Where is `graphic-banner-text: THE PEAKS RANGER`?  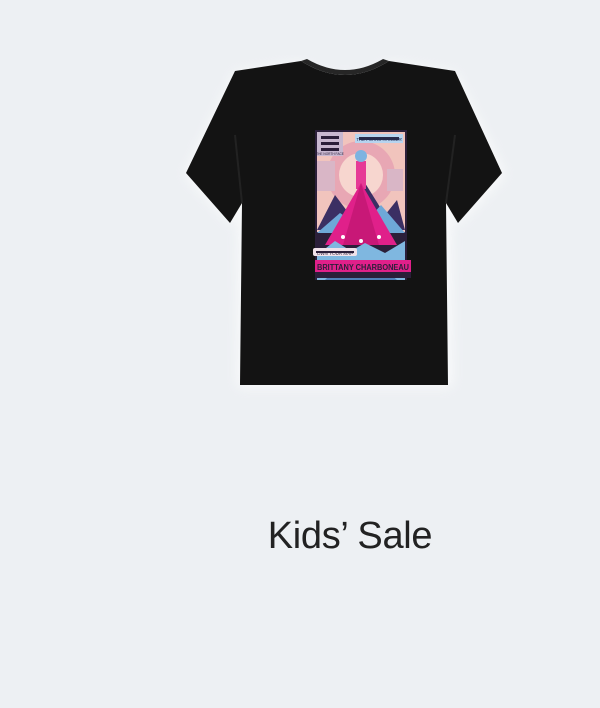
graphic-banner-text: THE PEAKS RANGER is located at coordinates (379, 139).